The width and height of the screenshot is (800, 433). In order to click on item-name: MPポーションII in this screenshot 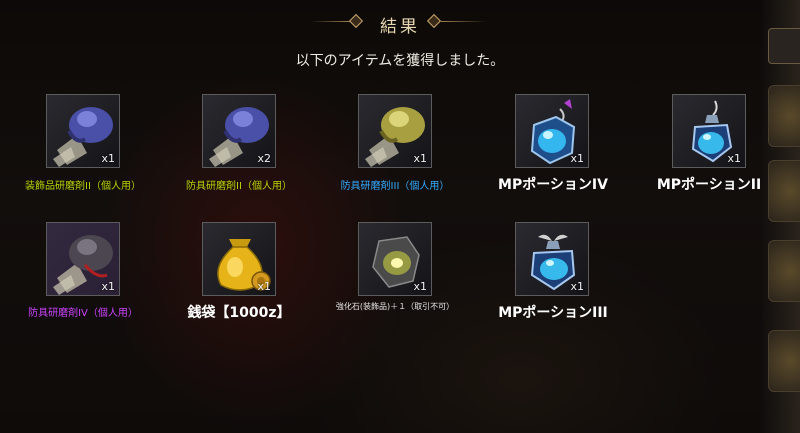, I will do `click(709, 185)`.